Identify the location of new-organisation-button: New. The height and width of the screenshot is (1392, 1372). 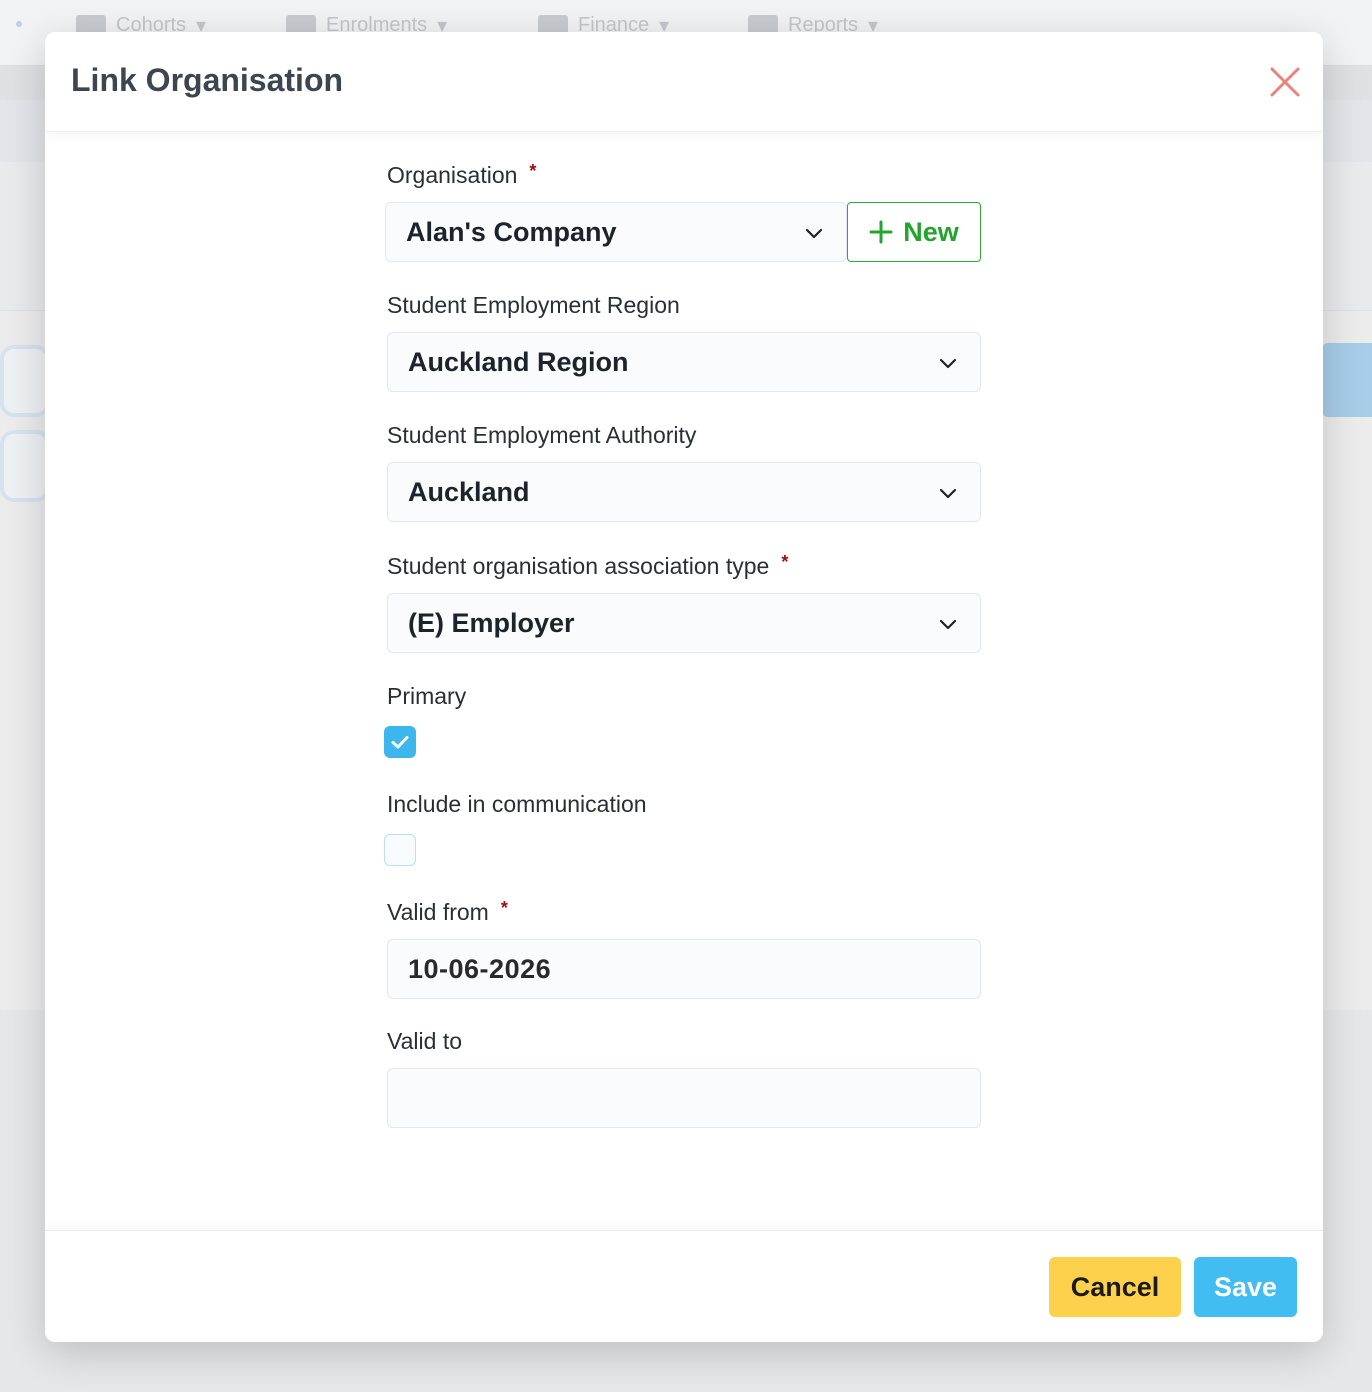
(914, 232).